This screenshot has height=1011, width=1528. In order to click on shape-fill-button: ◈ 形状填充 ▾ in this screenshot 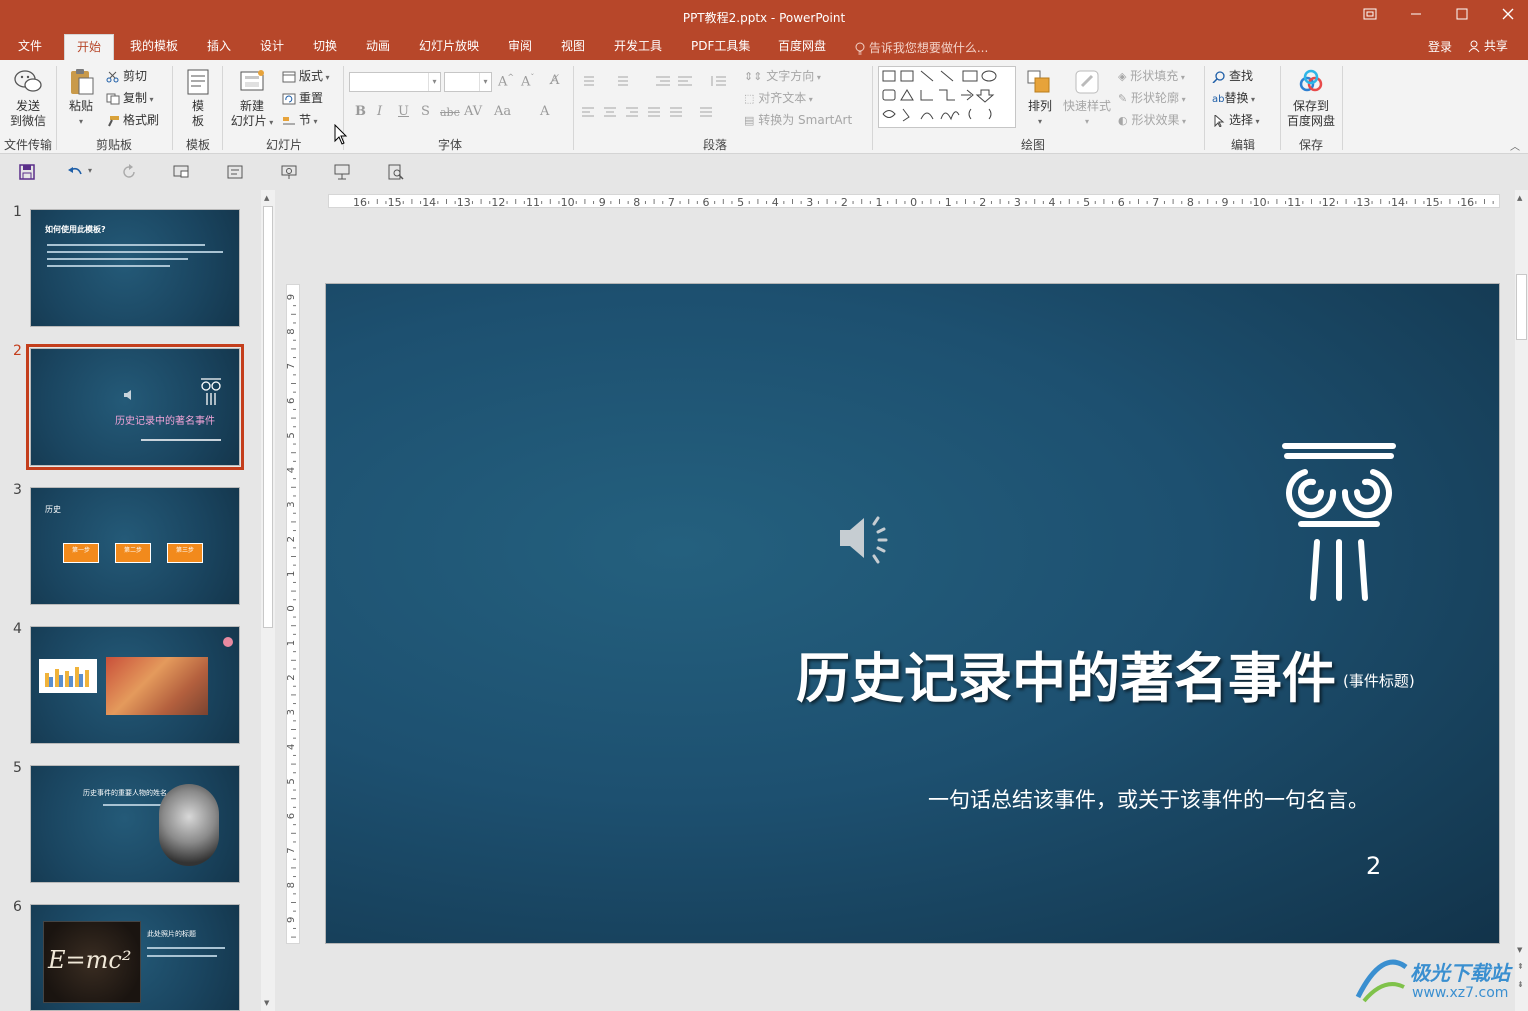, I will do `click(1151, 76)`.